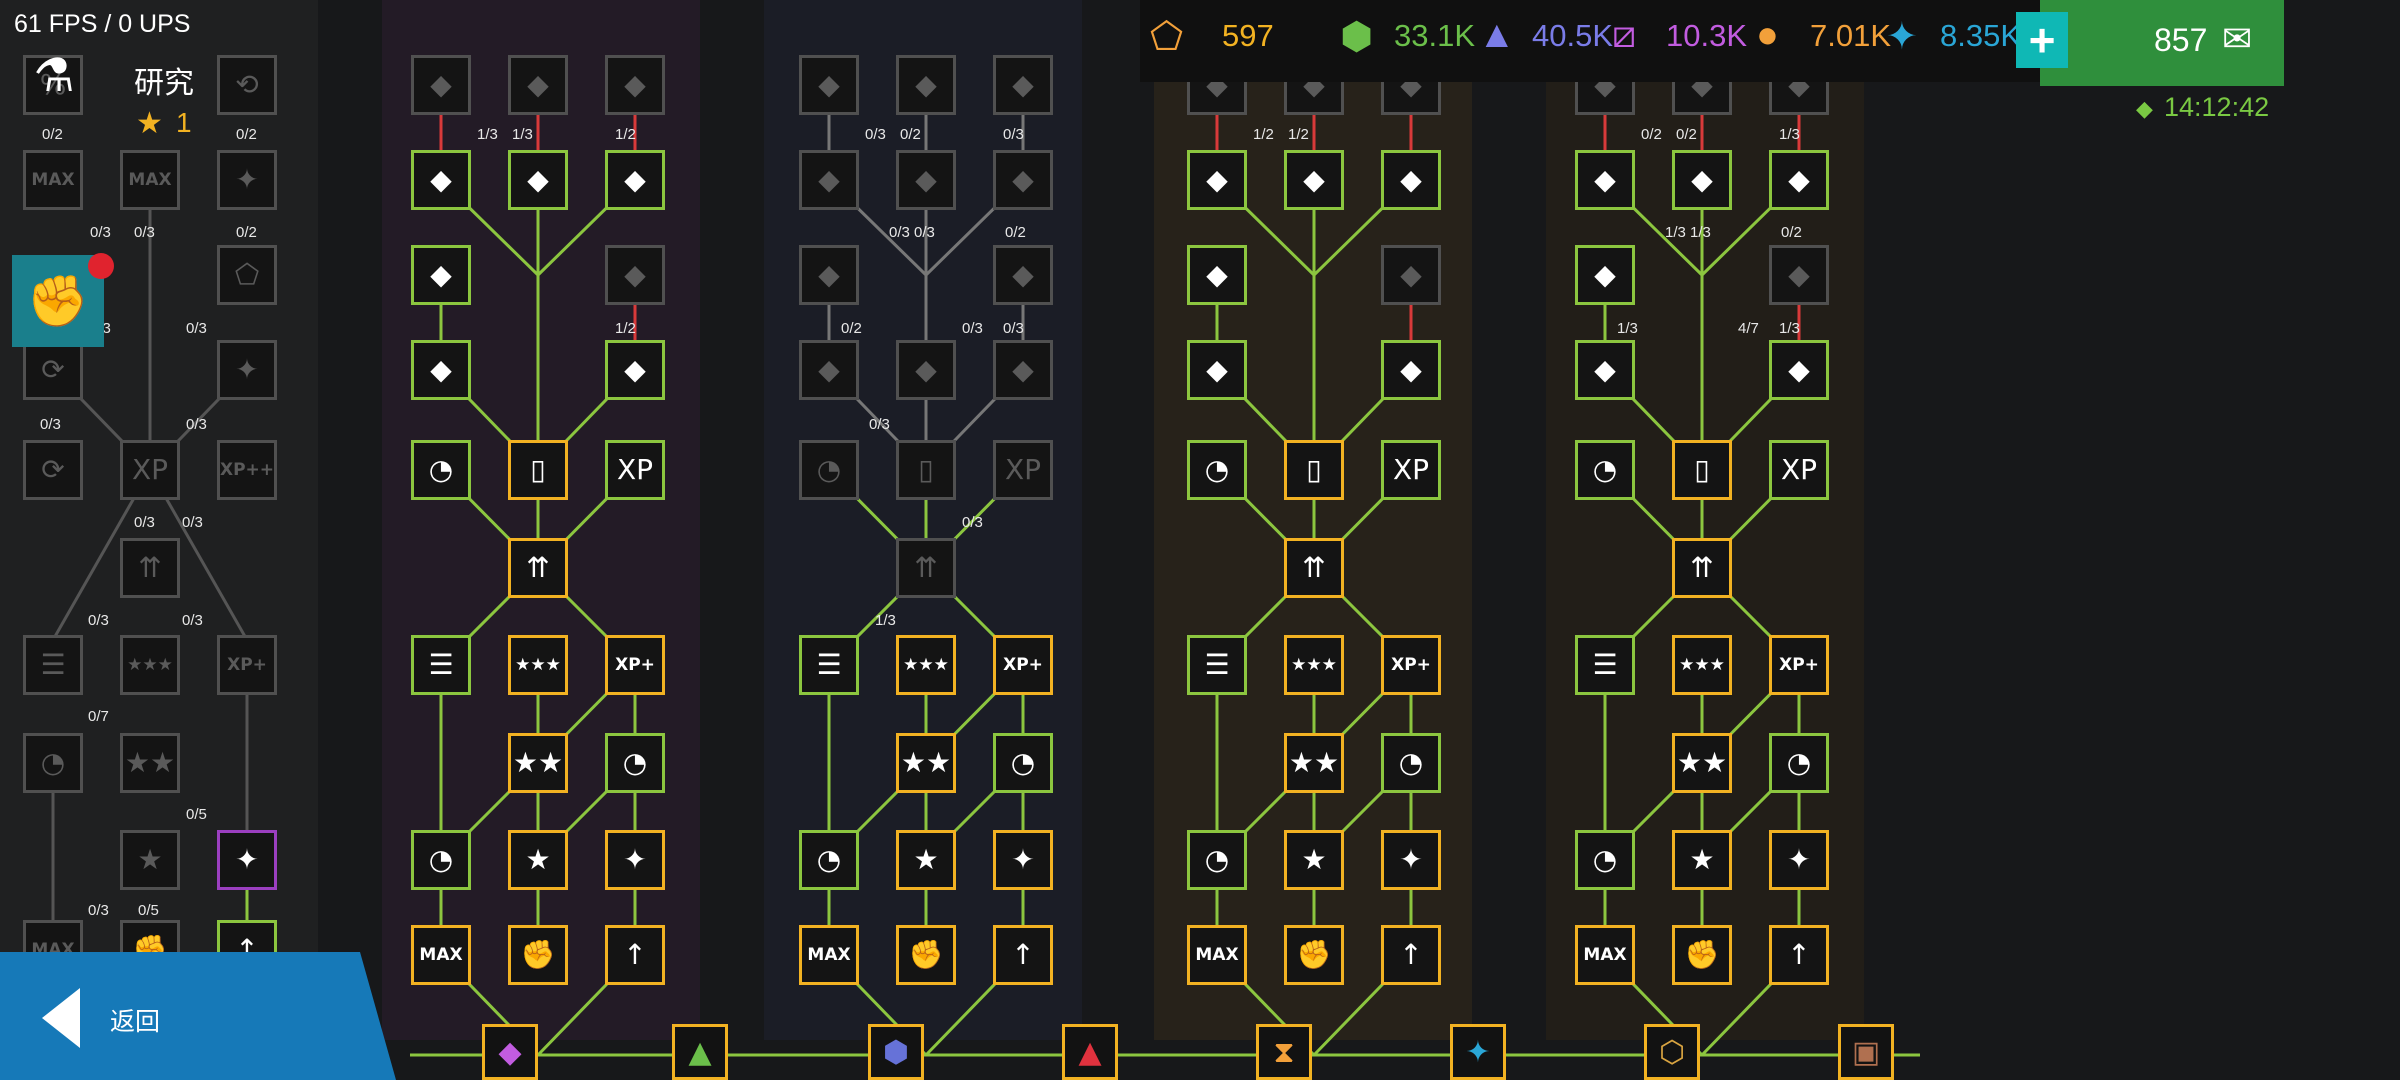  Describe the element at coordinates (896, 1052) in the screenshot. I see `root-node: ⬢` at that location.